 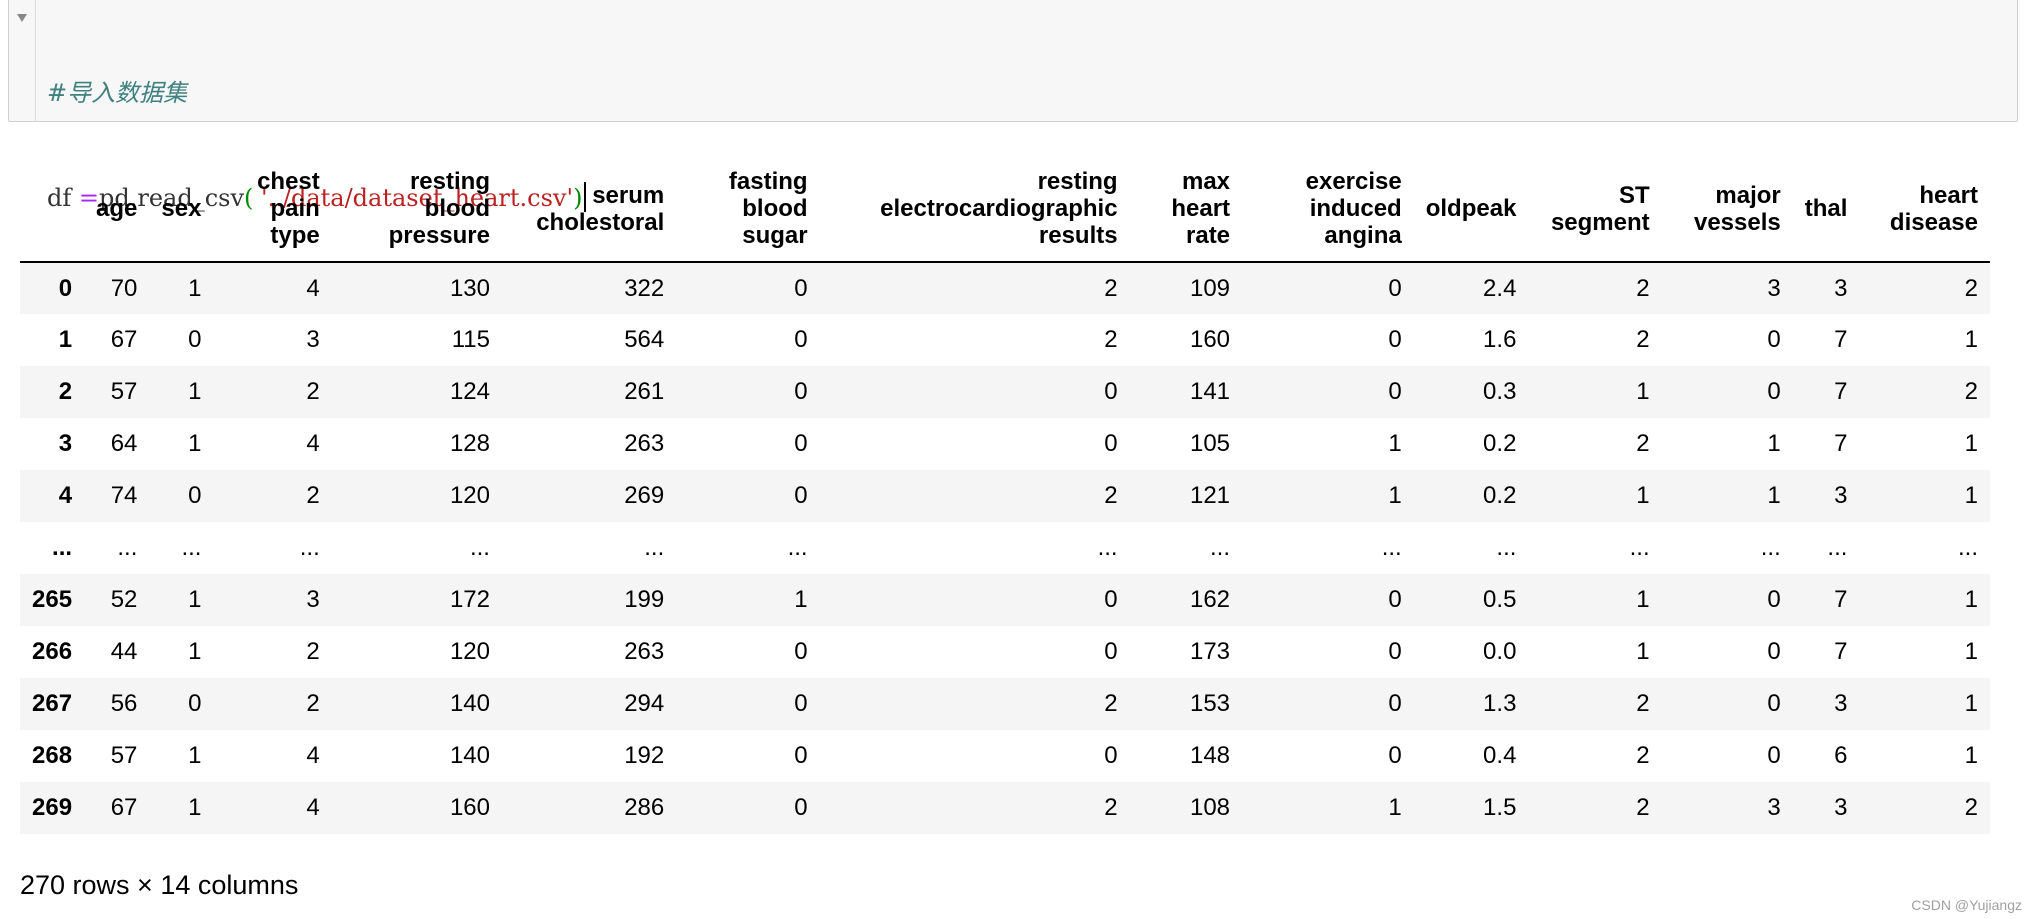 I want to click on table-cell: 153, so click(x=1210, y=703).